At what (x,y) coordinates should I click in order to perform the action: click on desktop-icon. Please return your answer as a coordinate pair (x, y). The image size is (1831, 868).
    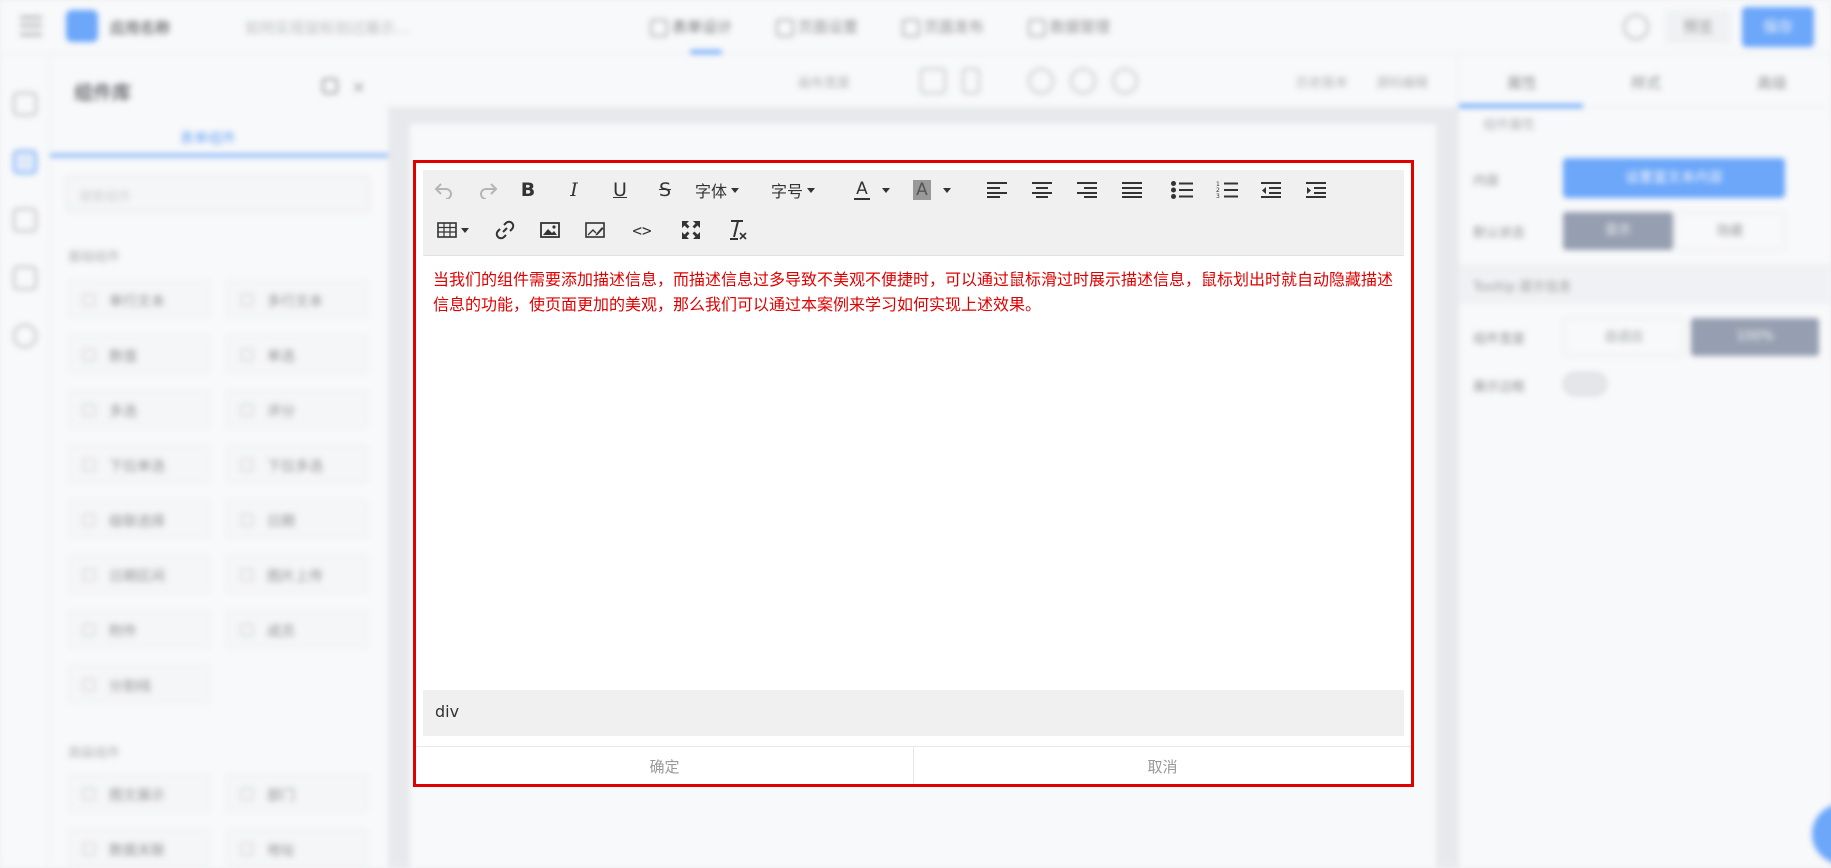
    Looking at the image, I should click on (933, 81).